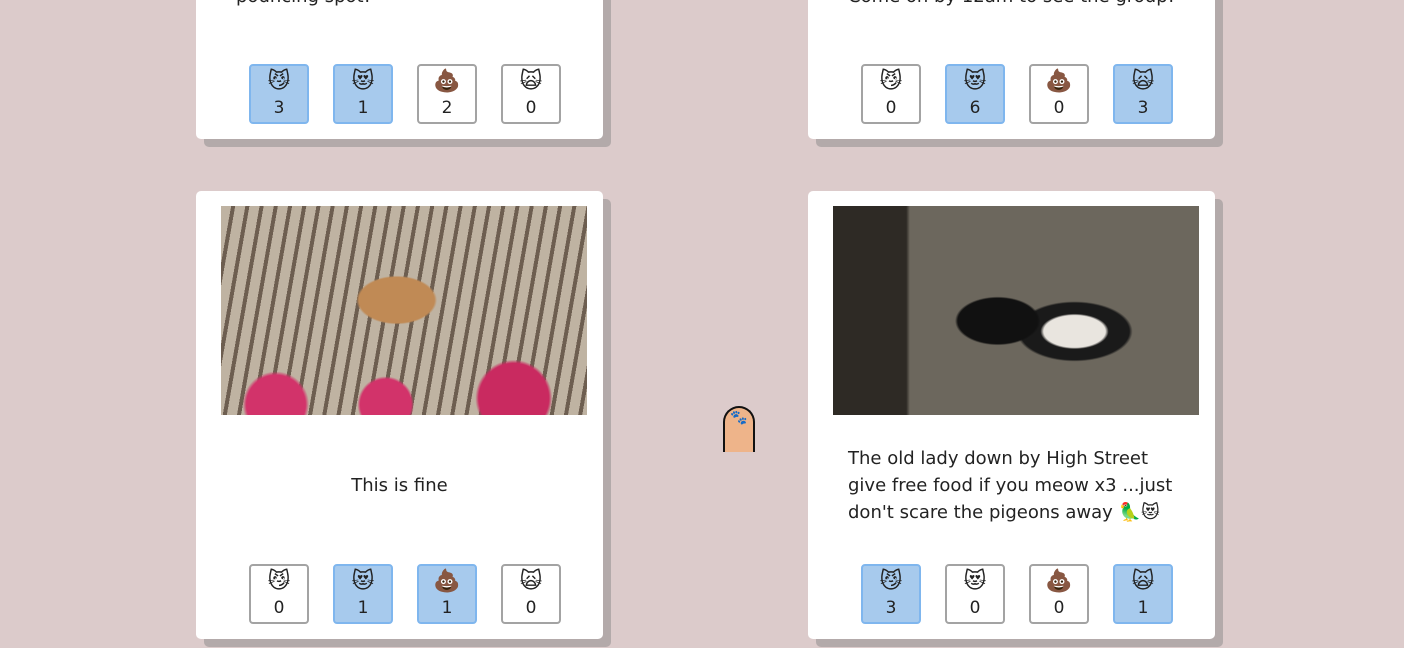 The height and width of the screenshot is (648, 1404). I want to click on reaction-button-weary-cat: 🙀 1, so click(1143, 594).